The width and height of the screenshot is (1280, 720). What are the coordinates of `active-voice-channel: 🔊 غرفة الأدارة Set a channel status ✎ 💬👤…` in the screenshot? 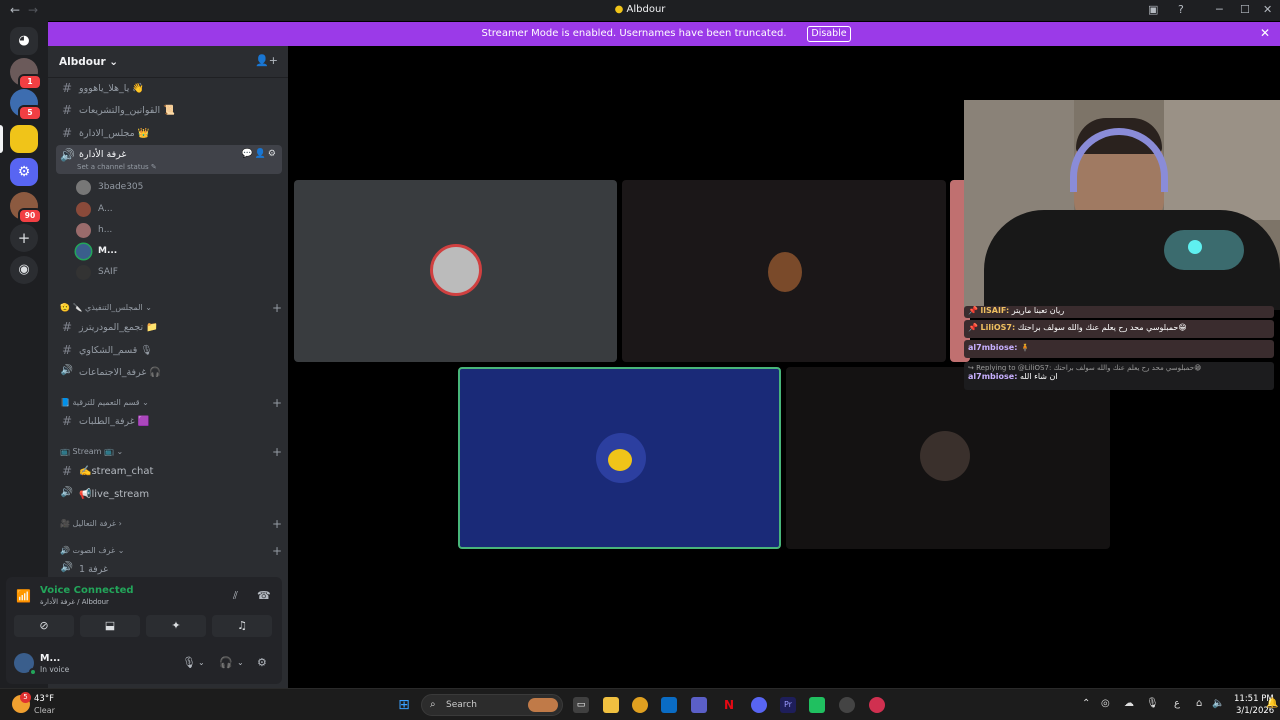 It's located at (169, 159).